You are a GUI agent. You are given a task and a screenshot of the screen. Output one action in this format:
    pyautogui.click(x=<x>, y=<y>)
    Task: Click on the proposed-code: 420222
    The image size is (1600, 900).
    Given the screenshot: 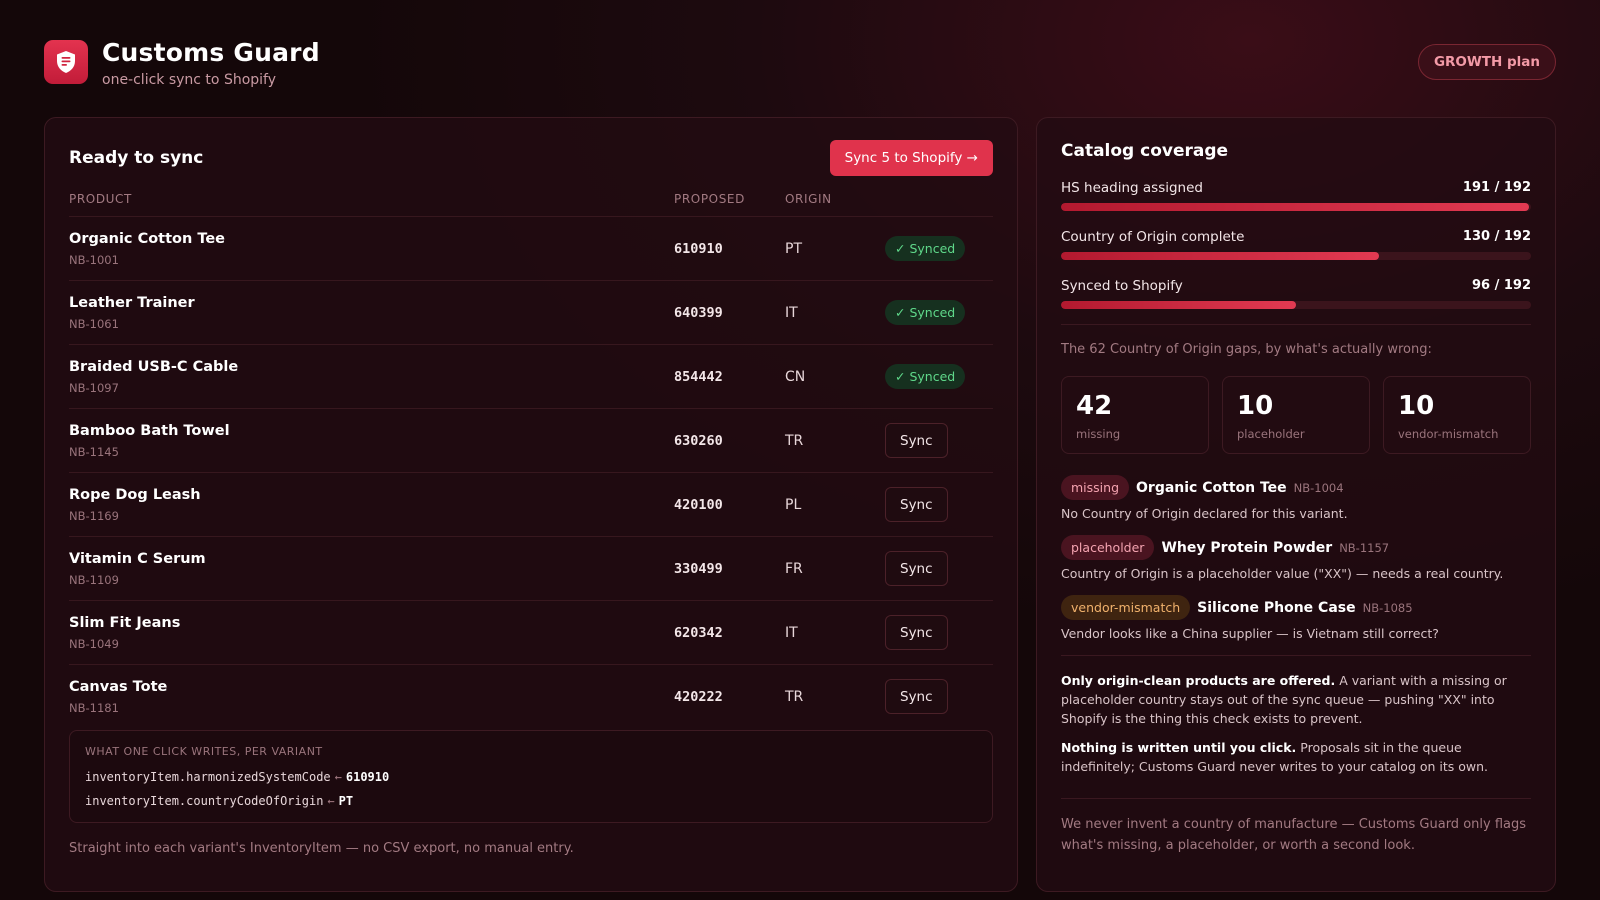 What is the action you would take?
    pyautogui.click(x=698, y=697)
    